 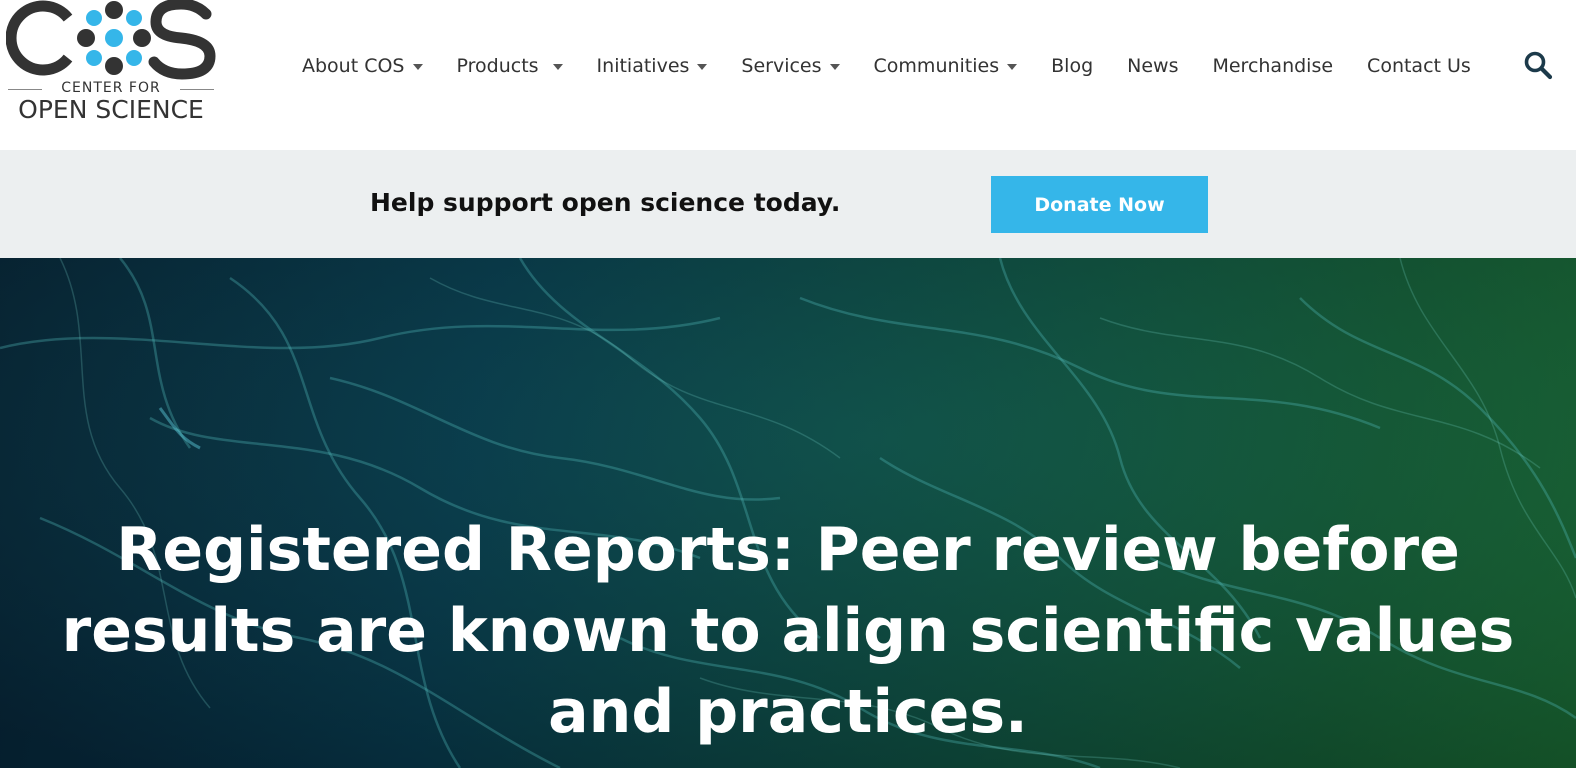 What do you see at coordinates (1099, 204) in the screenshot?
I see `donate-now-button: Donate Now` at bounding box center [1099, 204].